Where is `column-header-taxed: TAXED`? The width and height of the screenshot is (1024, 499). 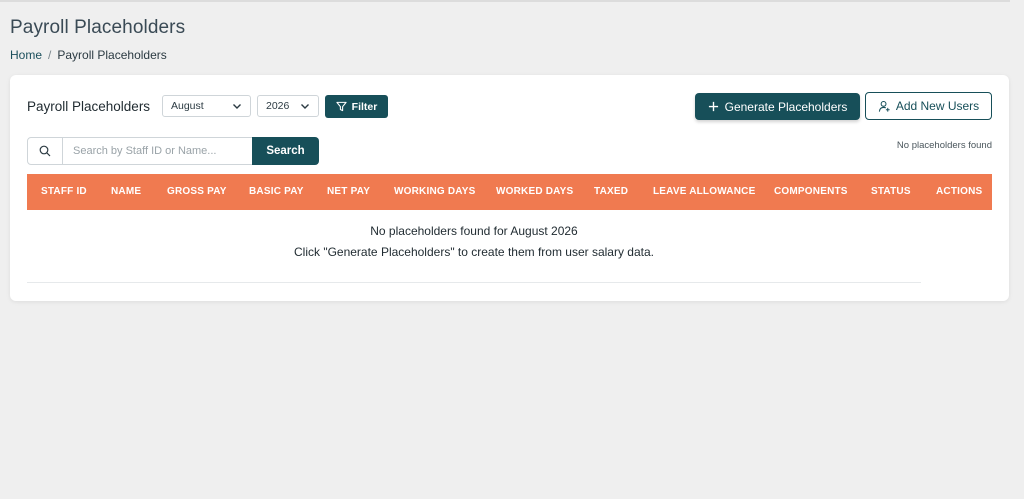 column-header-taxed: TAXED is located at coordinates (611, 191).